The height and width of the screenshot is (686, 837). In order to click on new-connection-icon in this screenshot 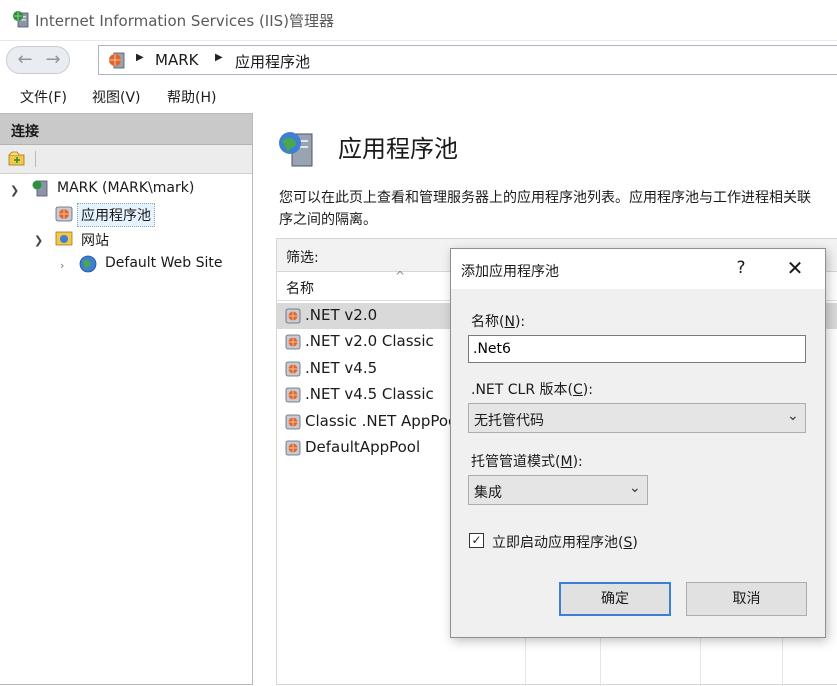, I will do `click(17, 158)`.